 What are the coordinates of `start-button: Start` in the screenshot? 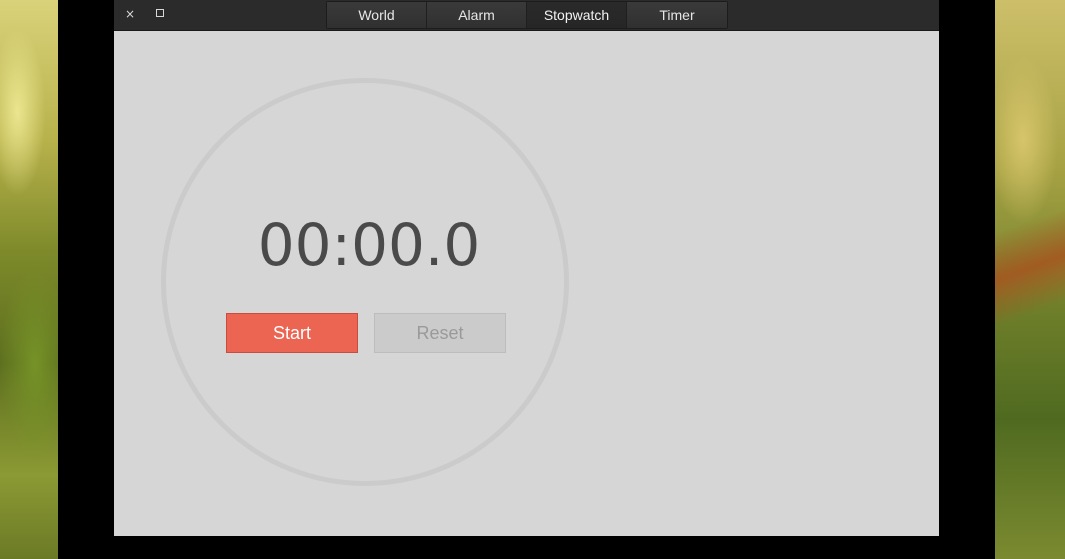 It's located at (292, 333).